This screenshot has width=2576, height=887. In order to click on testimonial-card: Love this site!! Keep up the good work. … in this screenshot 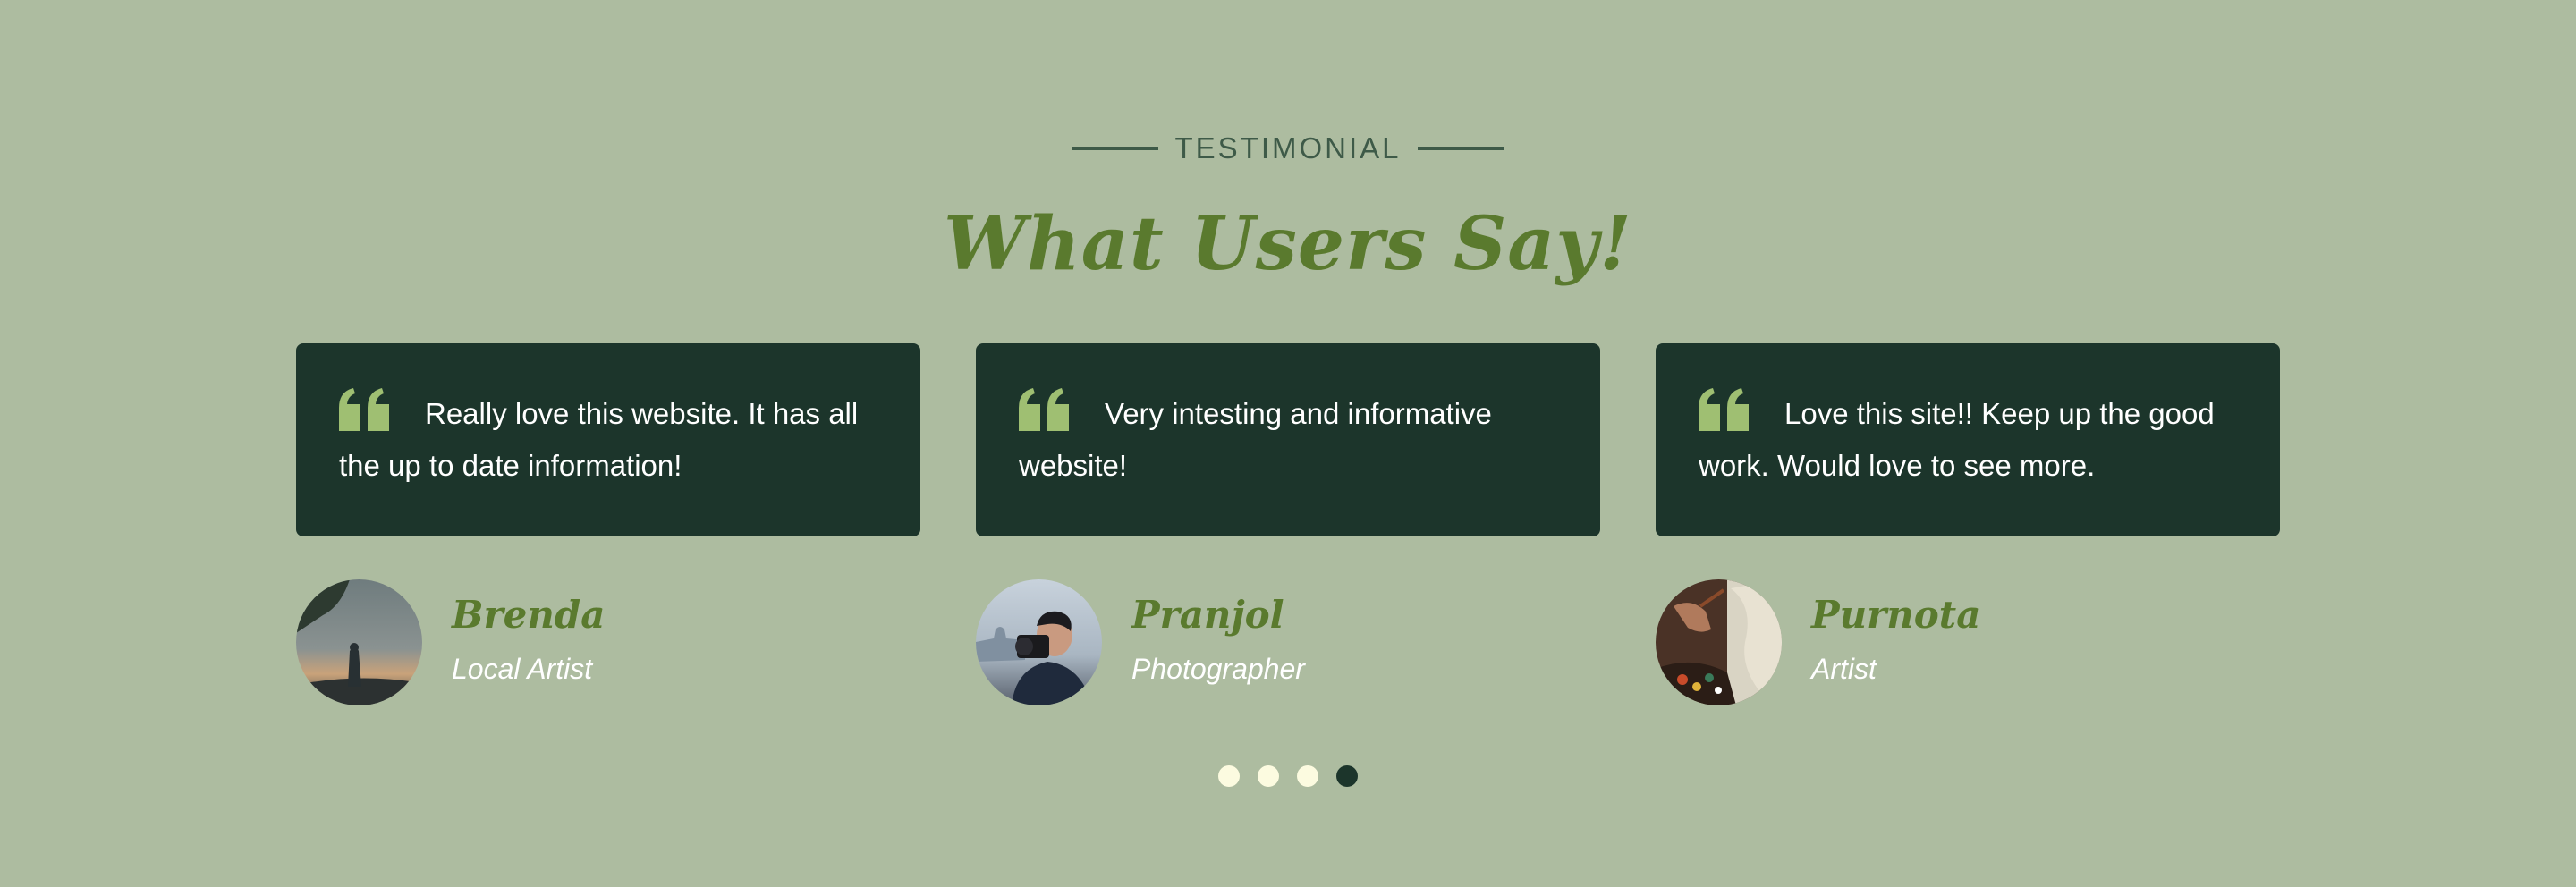, I will do `click(1968, 524)`.